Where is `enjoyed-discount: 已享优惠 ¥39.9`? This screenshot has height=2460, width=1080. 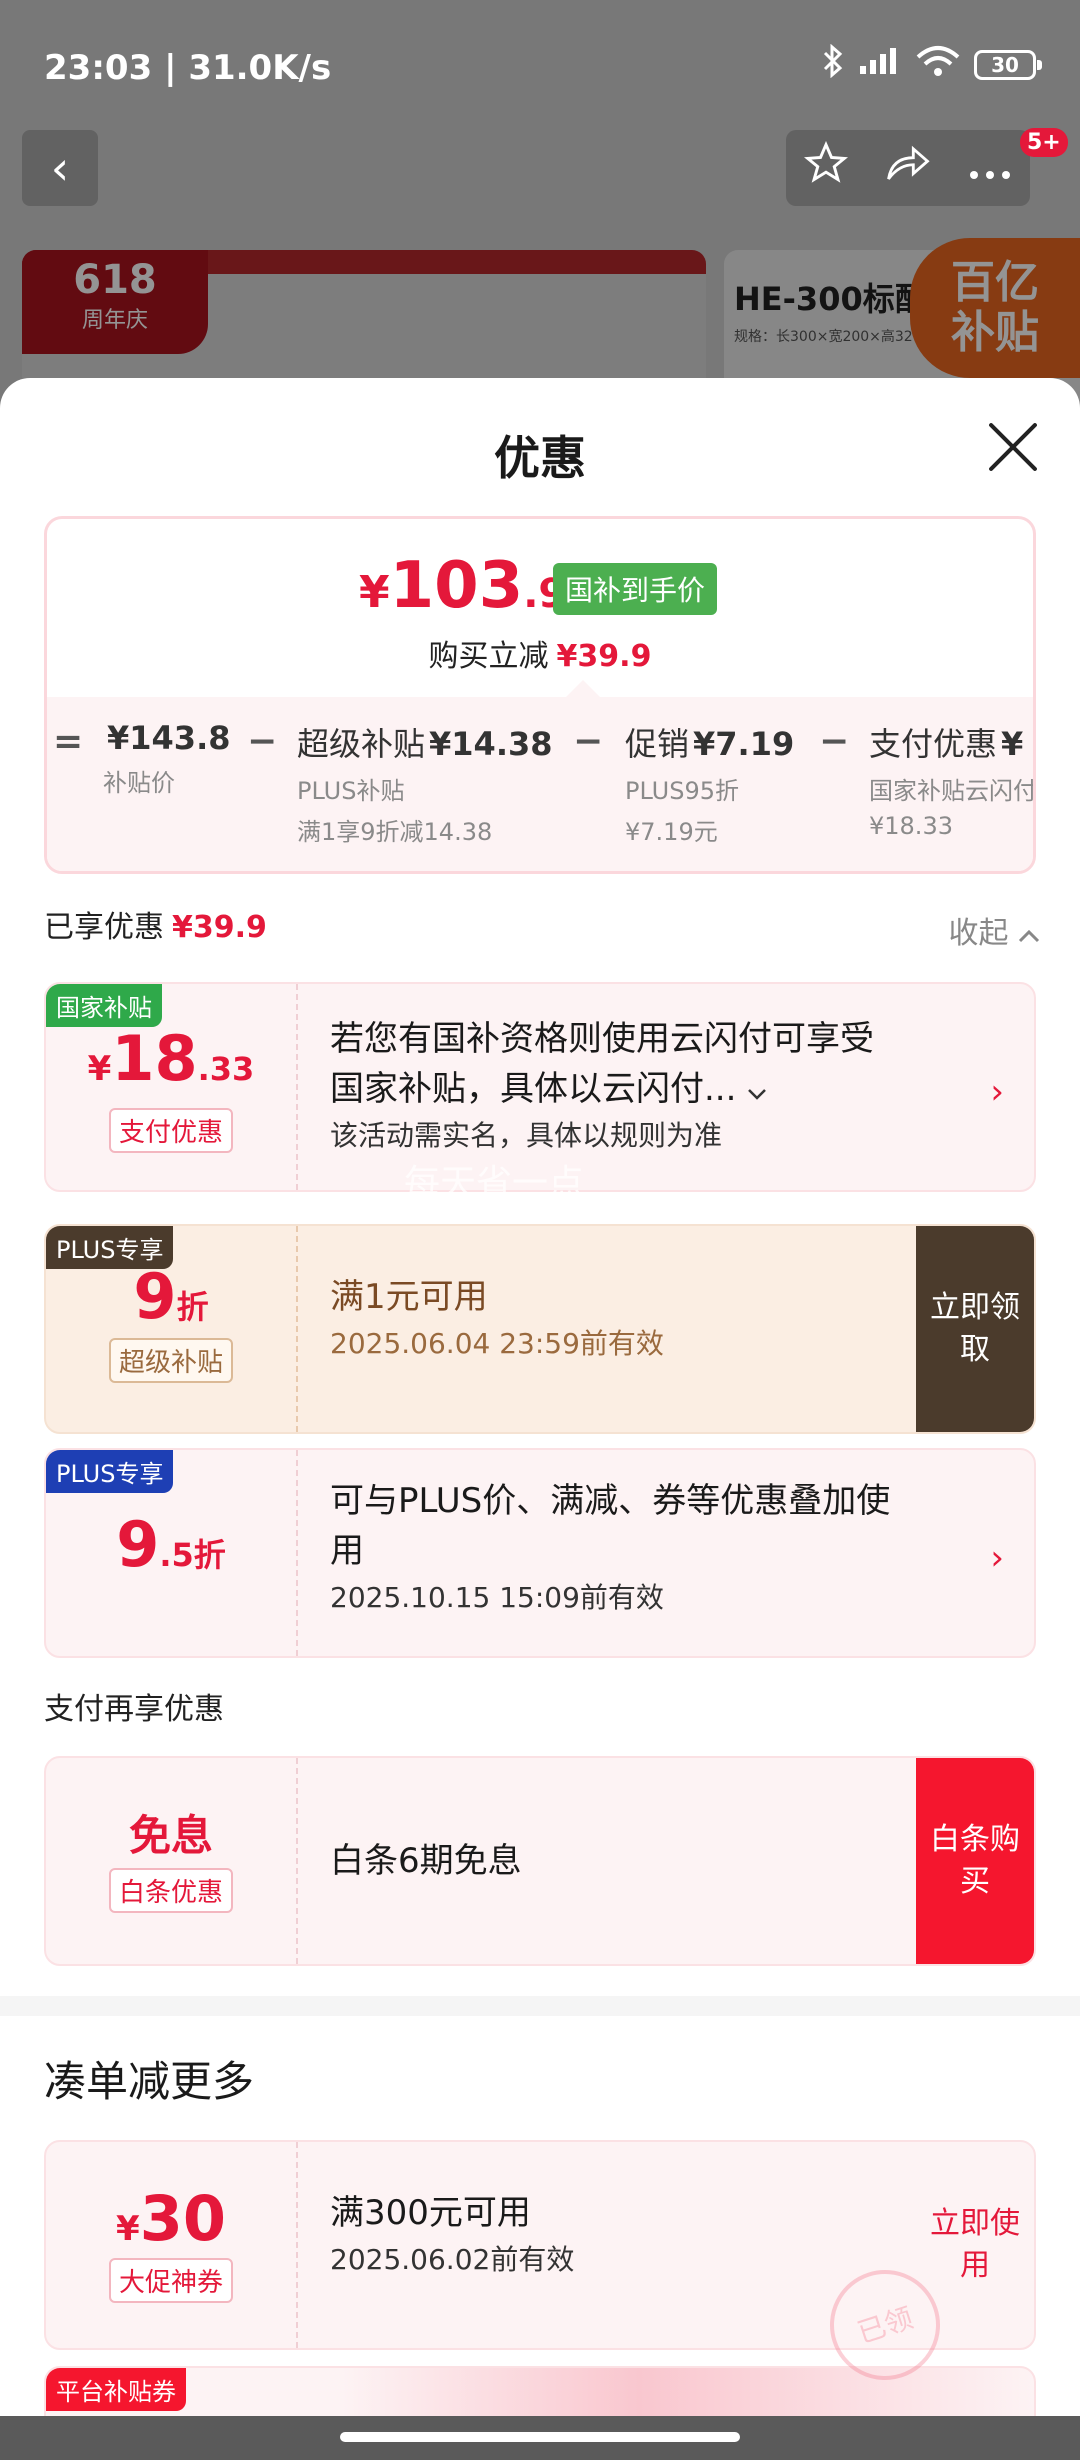 enjoyed-discount: 已享优惠 ¥39.9 is located at coordinates (155, 927).